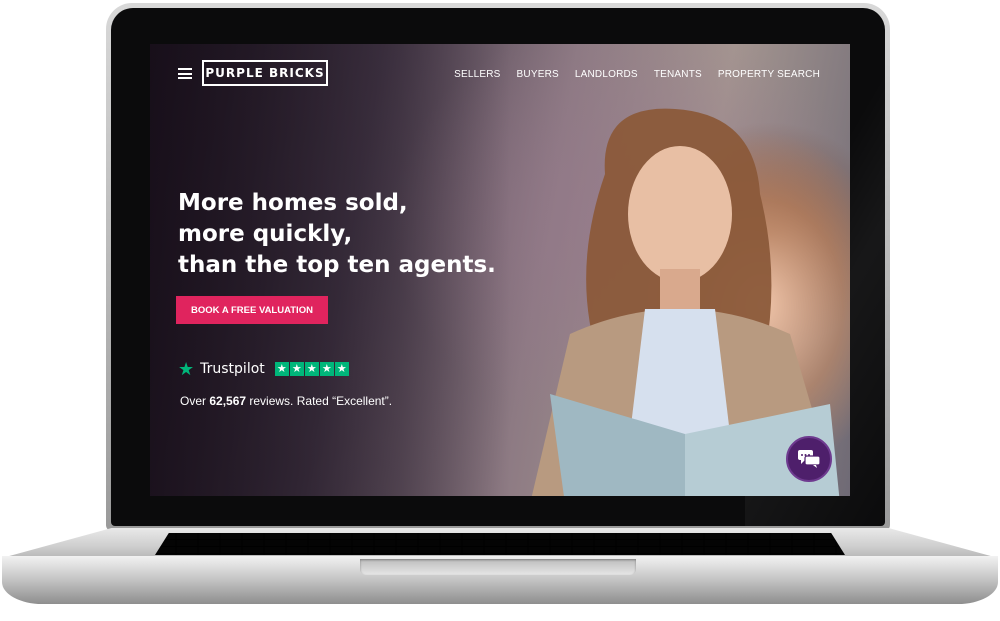 The width and height of the screenshot is (1000, 621). What do you see at coordinates (769, 74) in the screenshot?
I see `nav-property-search: PROPERTY SEARCH` at bounding box center [769, 74].